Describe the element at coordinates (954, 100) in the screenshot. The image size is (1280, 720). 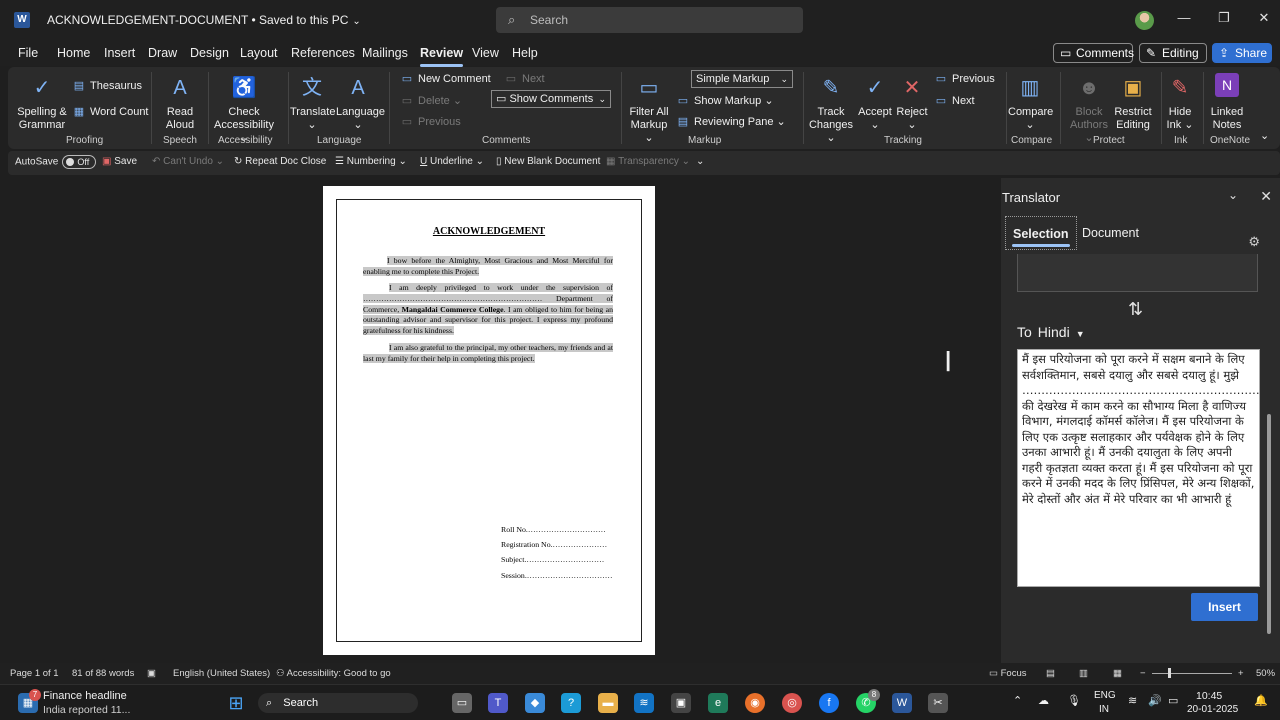
I see `next-change-button: ▭ Next` at that location.